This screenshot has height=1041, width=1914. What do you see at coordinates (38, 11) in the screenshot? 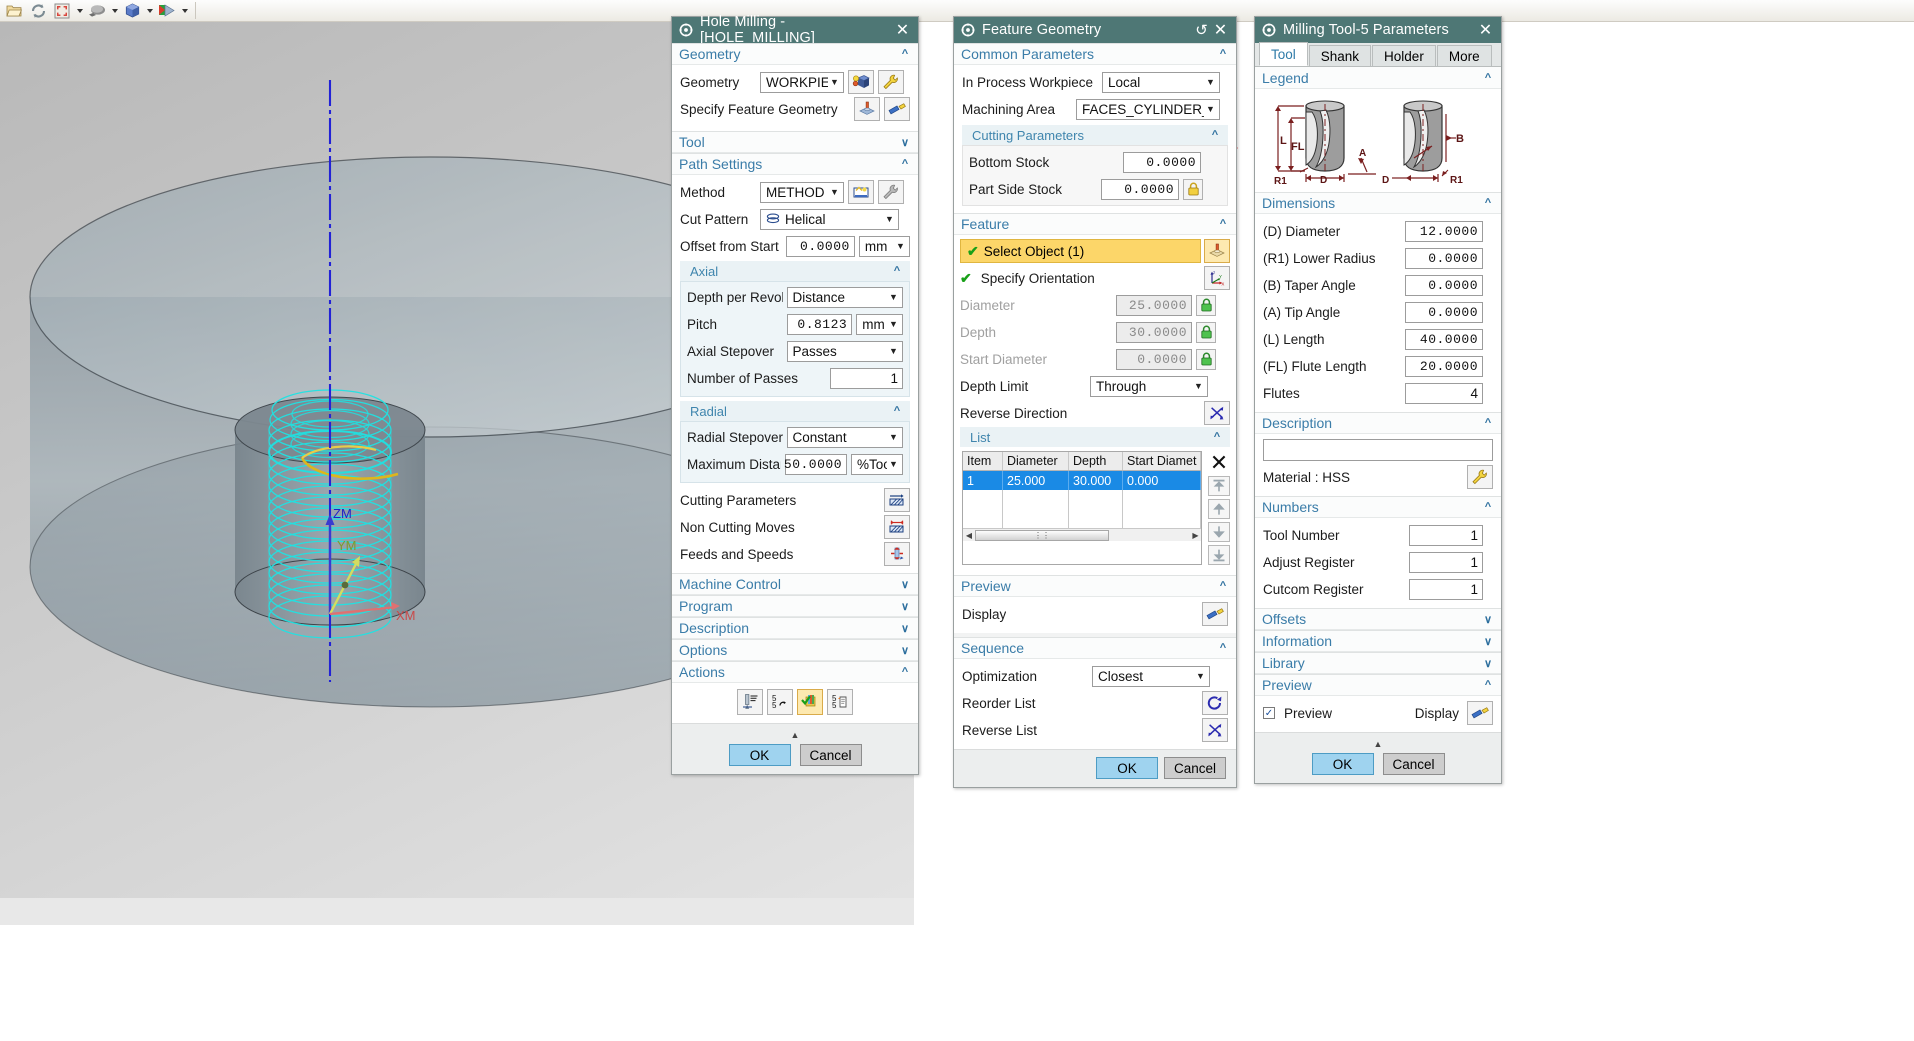
I see `refresh-icon` at bounding box center [38, 11].